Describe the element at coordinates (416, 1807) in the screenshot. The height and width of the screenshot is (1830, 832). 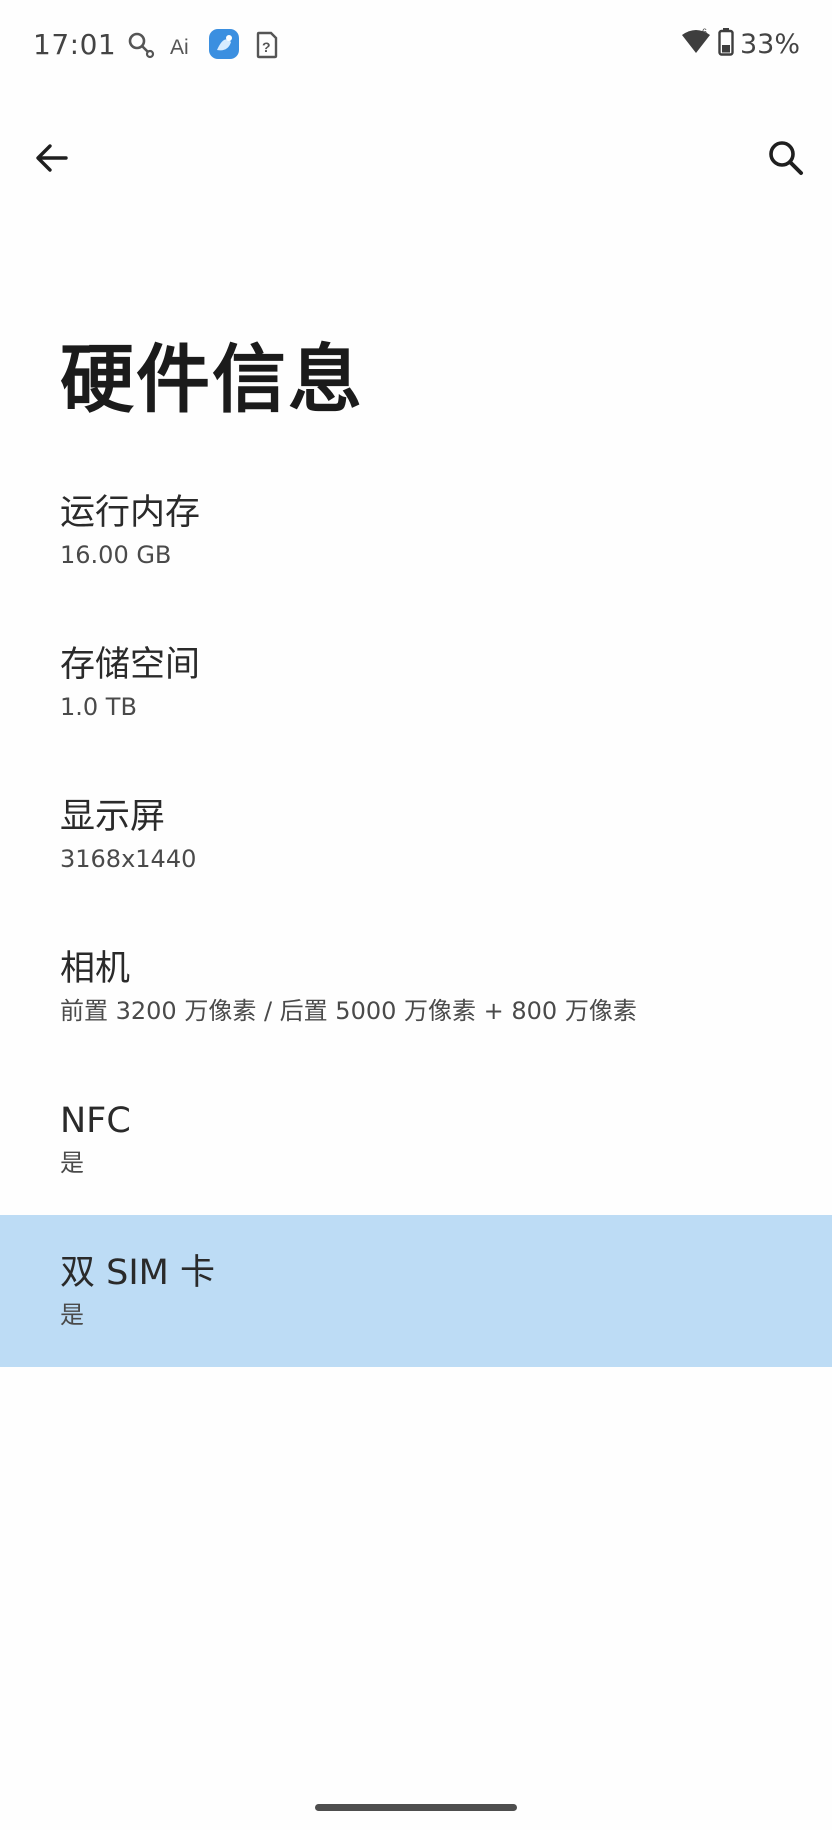
I see `gesture-nav-handle` at that location.